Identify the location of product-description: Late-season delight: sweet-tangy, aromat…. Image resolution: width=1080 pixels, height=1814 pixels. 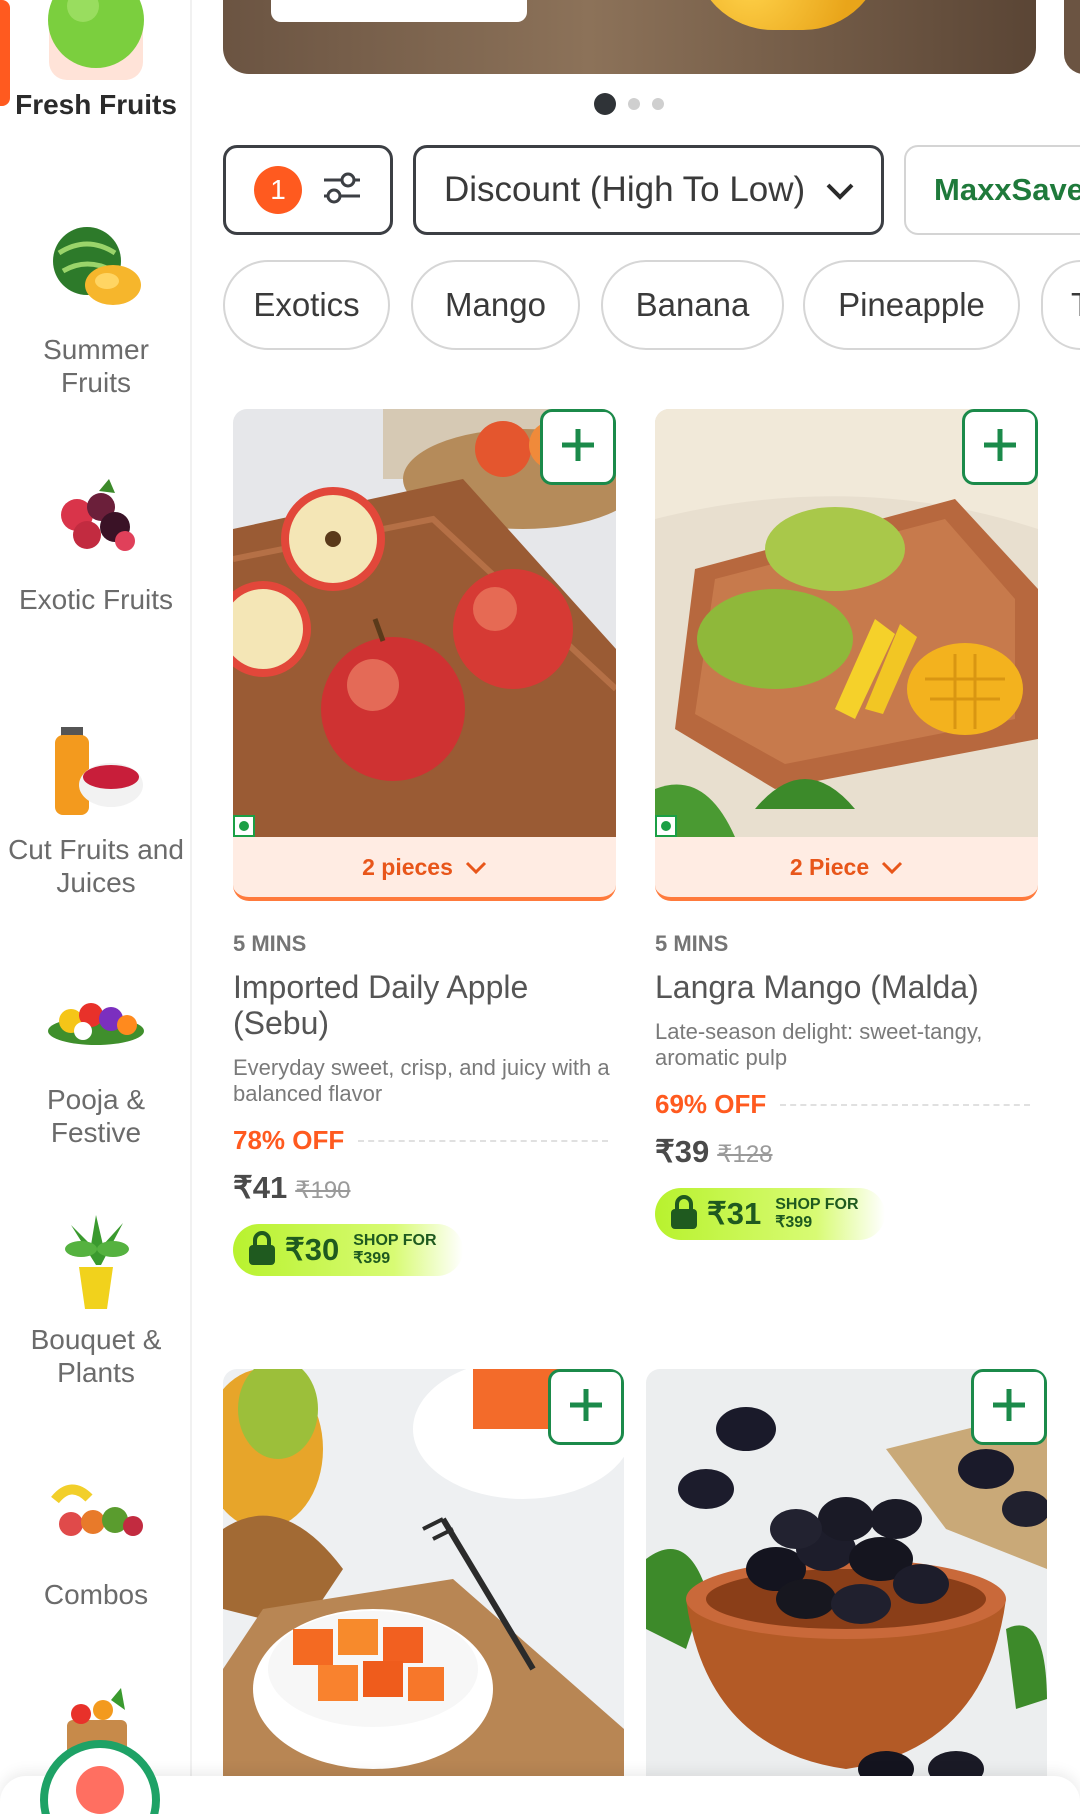
(819, 1044).